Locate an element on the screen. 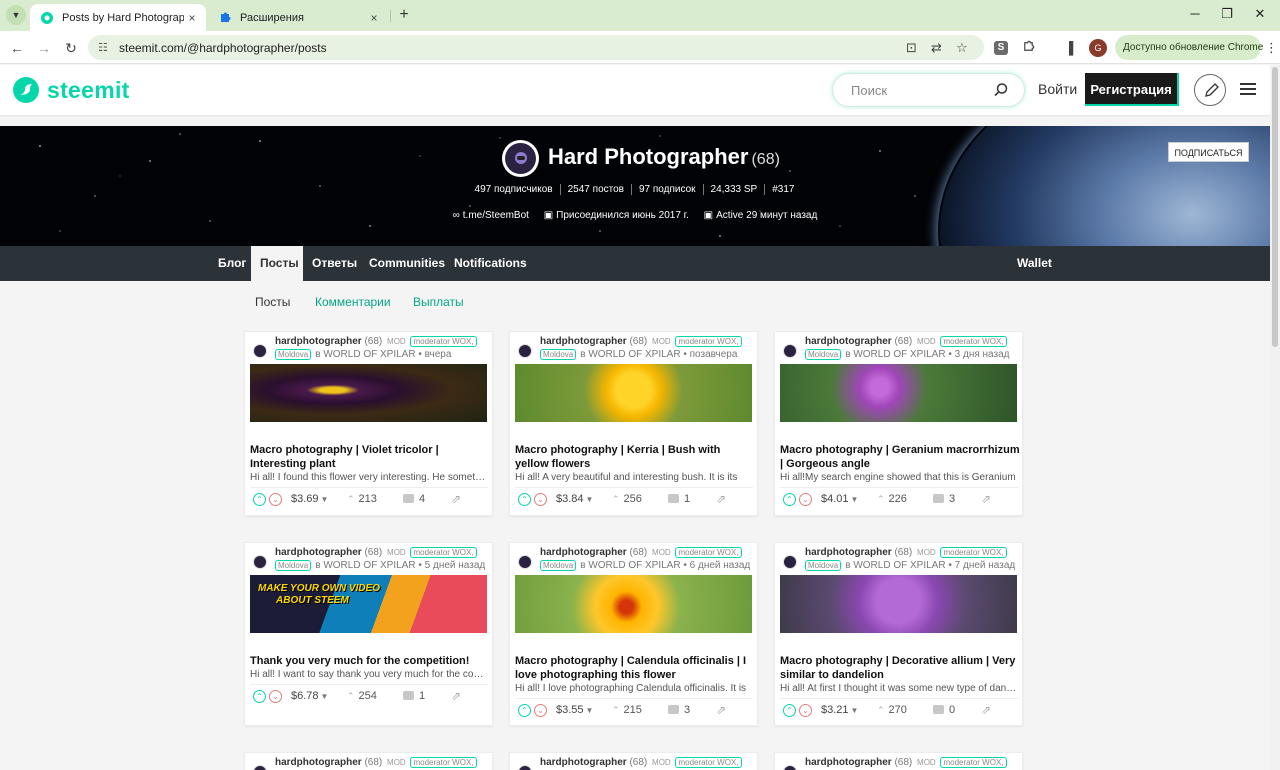 The image size is (1280, 770). bookmark-star-icon: ☆ is located at coordinates (962, 48).